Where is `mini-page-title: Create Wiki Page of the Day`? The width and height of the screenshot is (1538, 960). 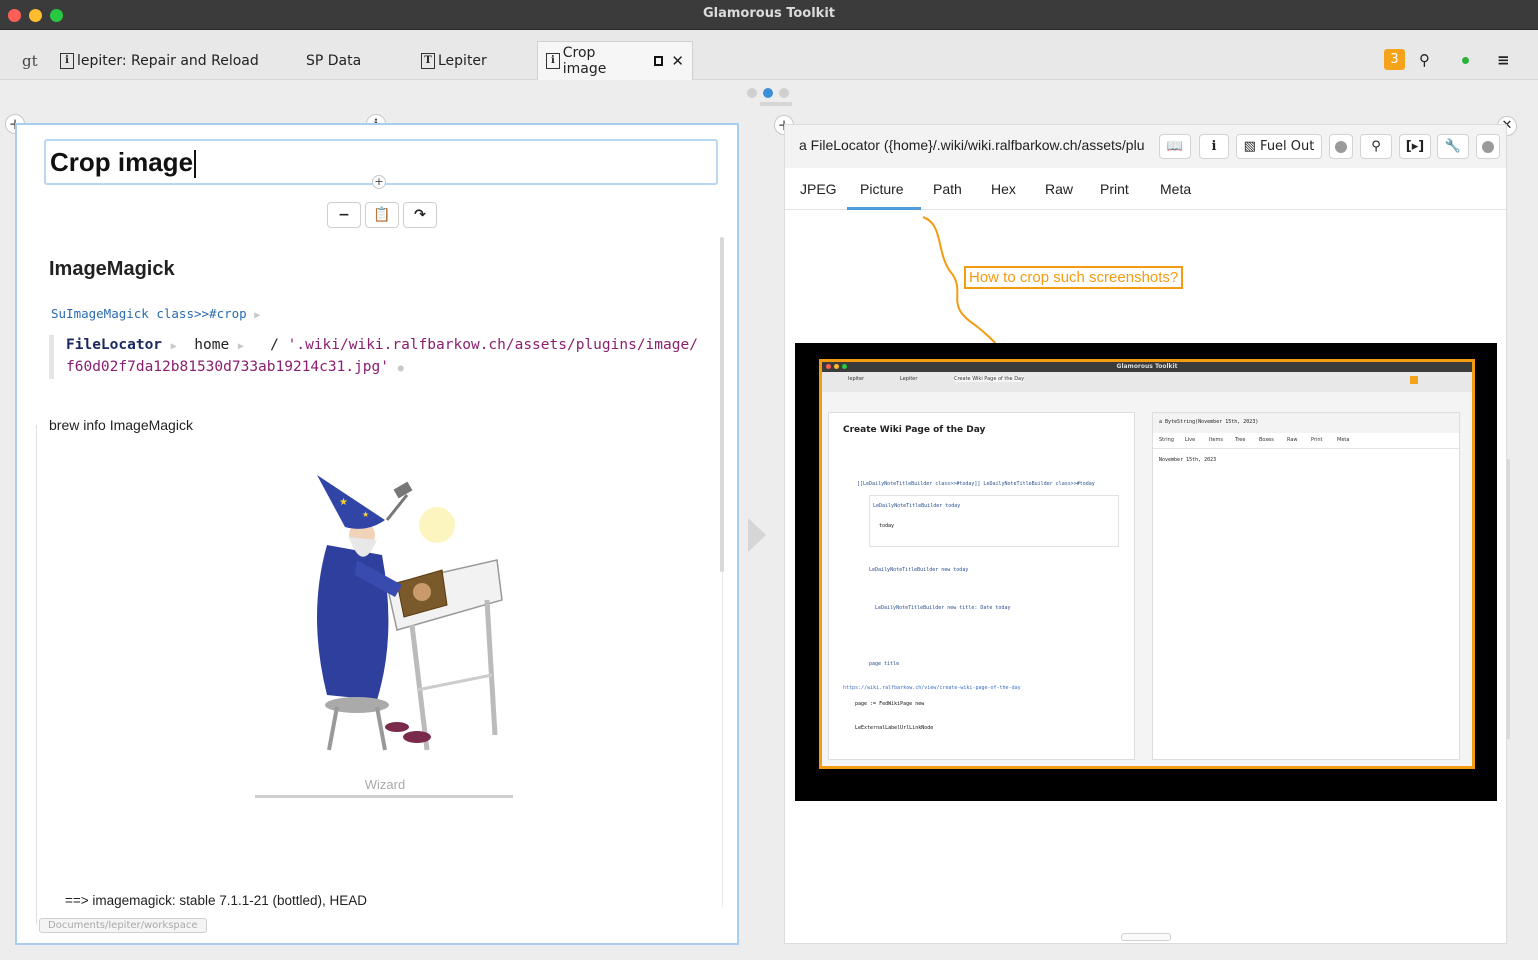 mini-page-title: Create Wiki Page of the Day is located at coordinates (914, 430).